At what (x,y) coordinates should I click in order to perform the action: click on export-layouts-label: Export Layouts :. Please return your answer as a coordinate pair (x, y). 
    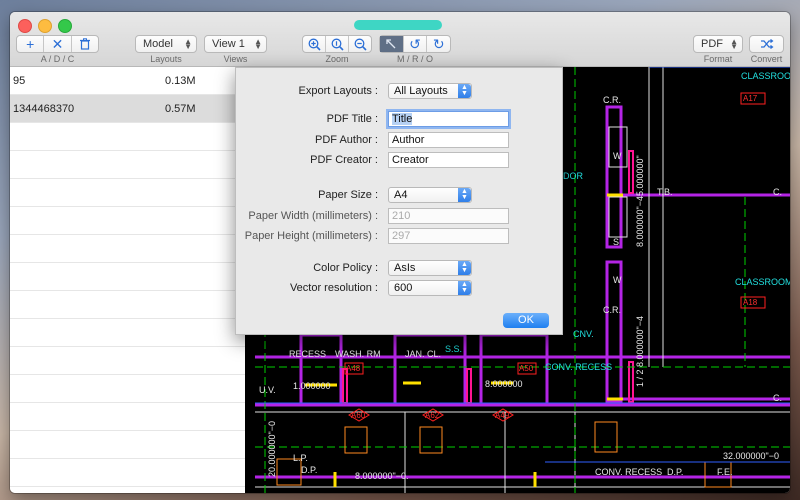
    Looking at the image, I should click on (338, 91).